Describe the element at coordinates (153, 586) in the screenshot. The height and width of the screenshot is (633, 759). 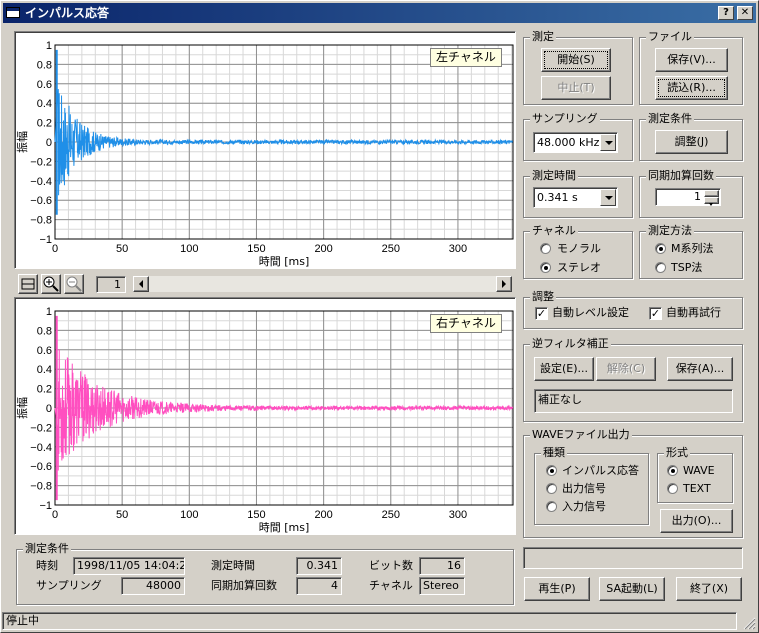
I see `summary-sampling-value: 48000` at that location.